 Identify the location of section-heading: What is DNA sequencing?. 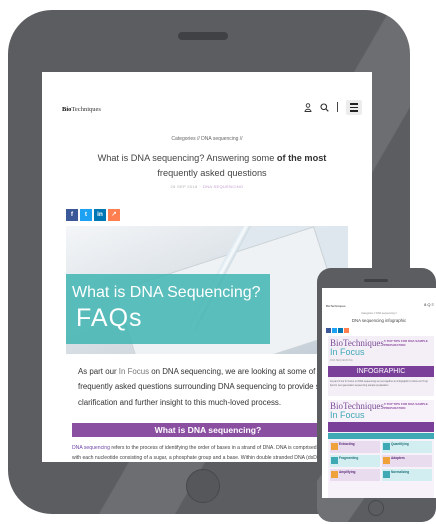
(208, 430).